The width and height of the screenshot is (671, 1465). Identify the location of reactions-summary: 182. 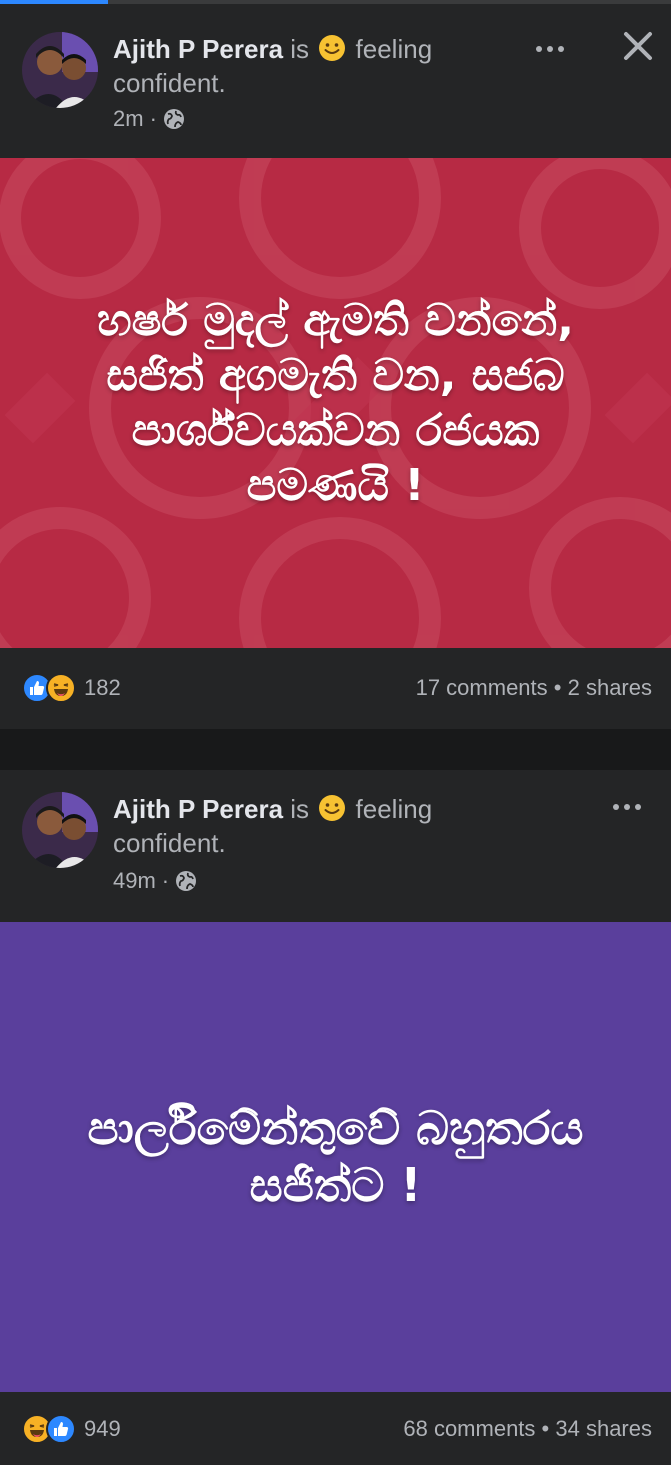
(71, 688).